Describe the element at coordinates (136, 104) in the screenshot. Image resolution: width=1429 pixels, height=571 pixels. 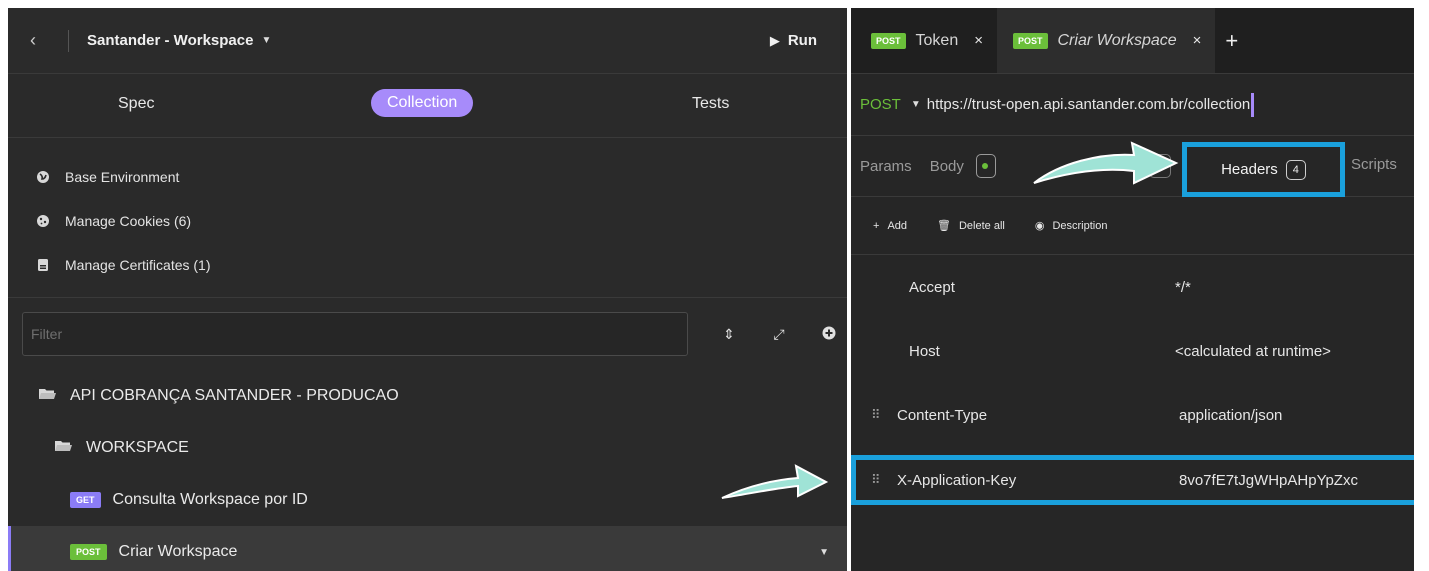
I see `tab-spec: Spec` at that location.